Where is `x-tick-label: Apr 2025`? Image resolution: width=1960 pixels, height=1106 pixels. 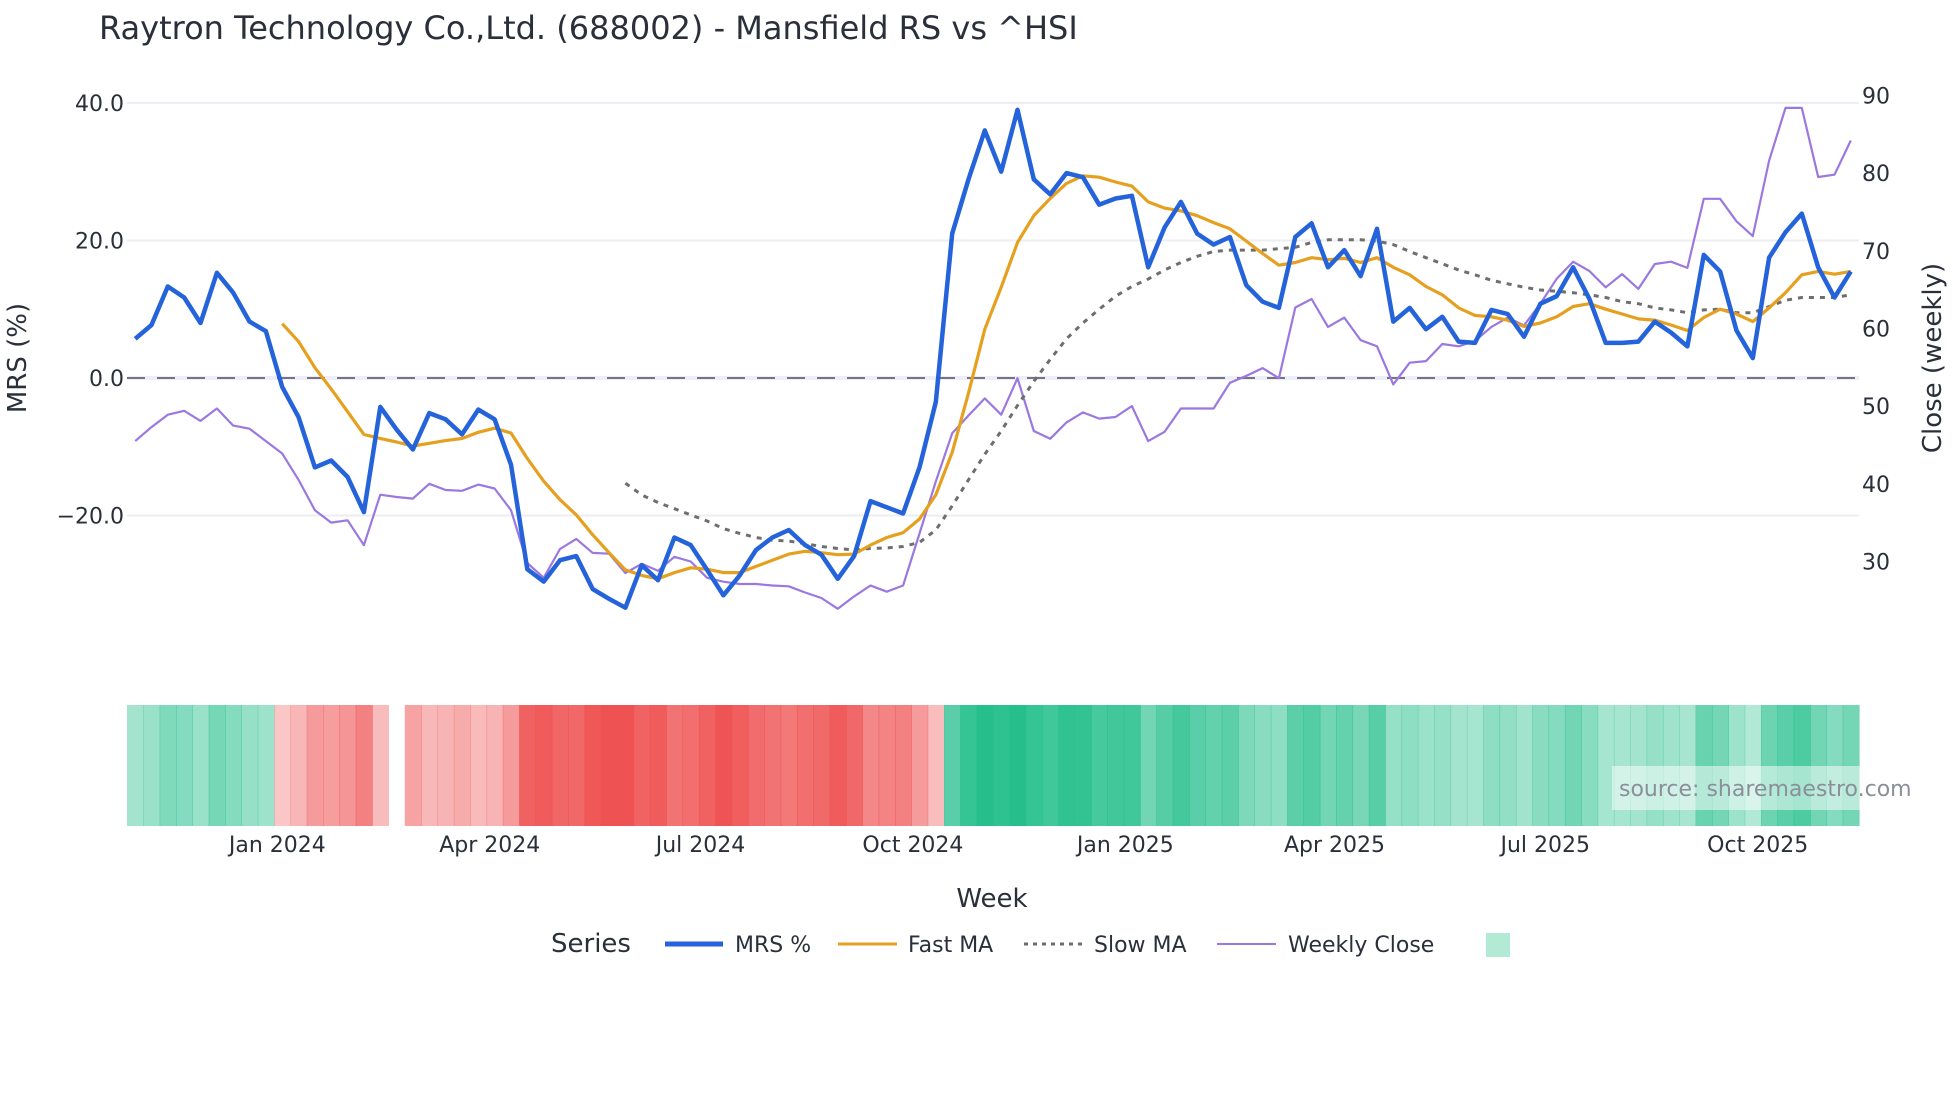 x-tick-label: Apr 2025 is located at coordinates (1334, 845).